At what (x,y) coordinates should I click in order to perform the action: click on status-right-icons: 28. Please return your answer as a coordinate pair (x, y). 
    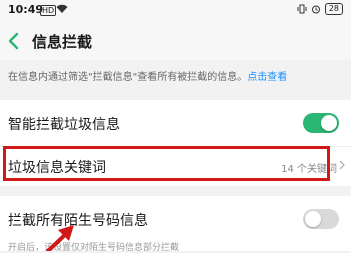
    Looking at the image, I should click on (320, 9).